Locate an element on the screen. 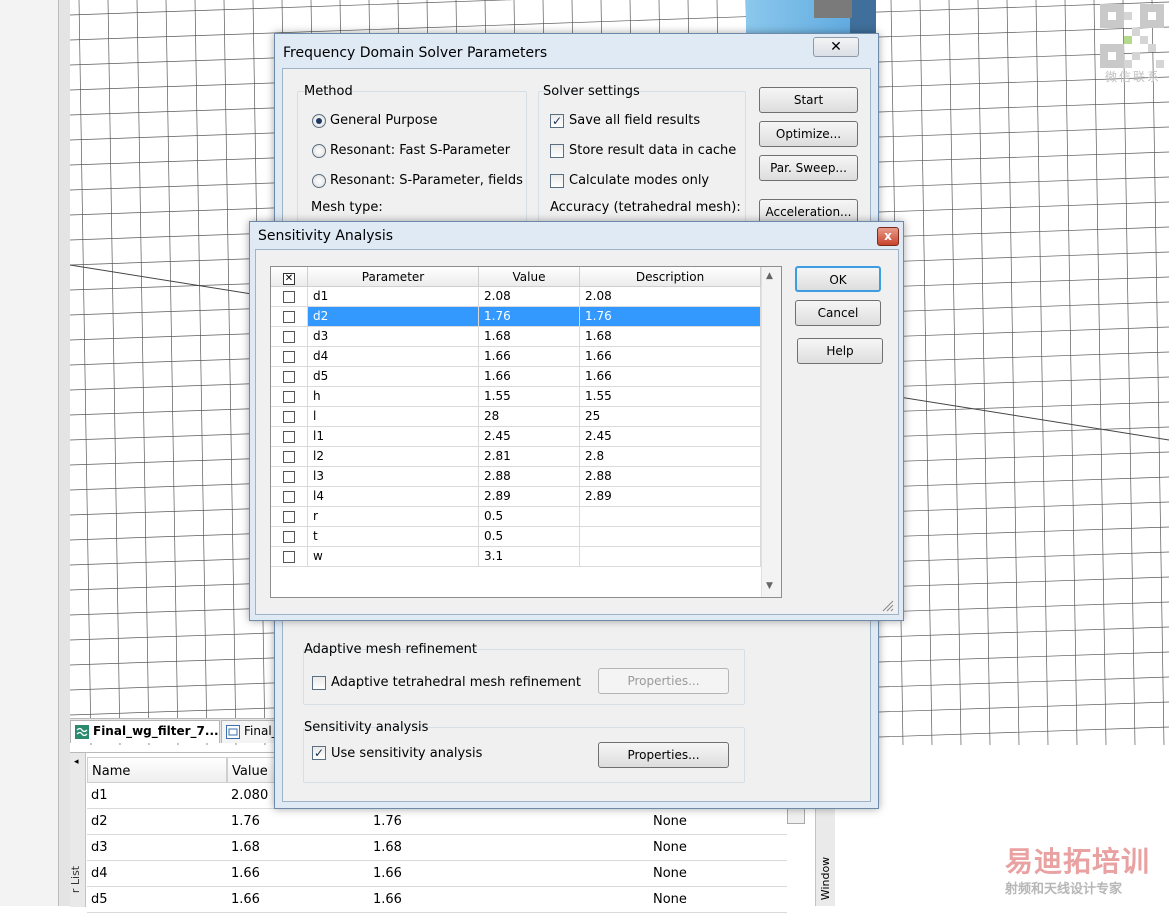  dialog-title: Frequency Domain Solver Parameters is located at coordinates (415, 53).